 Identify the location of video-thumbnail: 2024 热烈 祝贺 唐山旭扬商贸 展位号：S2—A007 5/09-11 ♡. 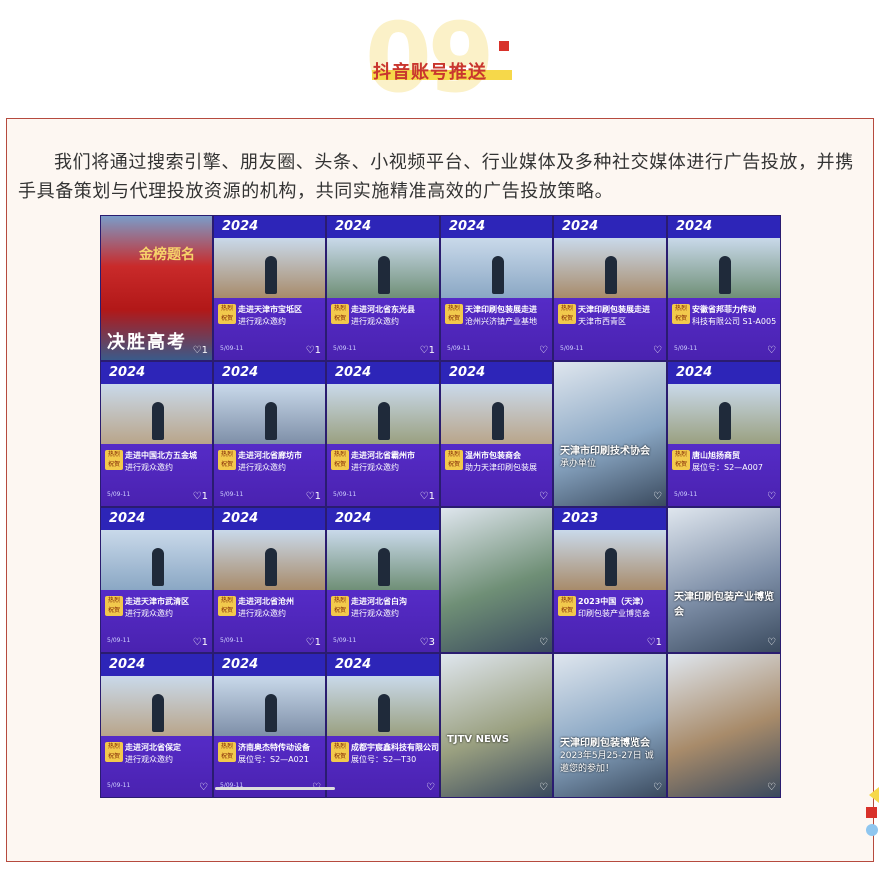
(724, 434).